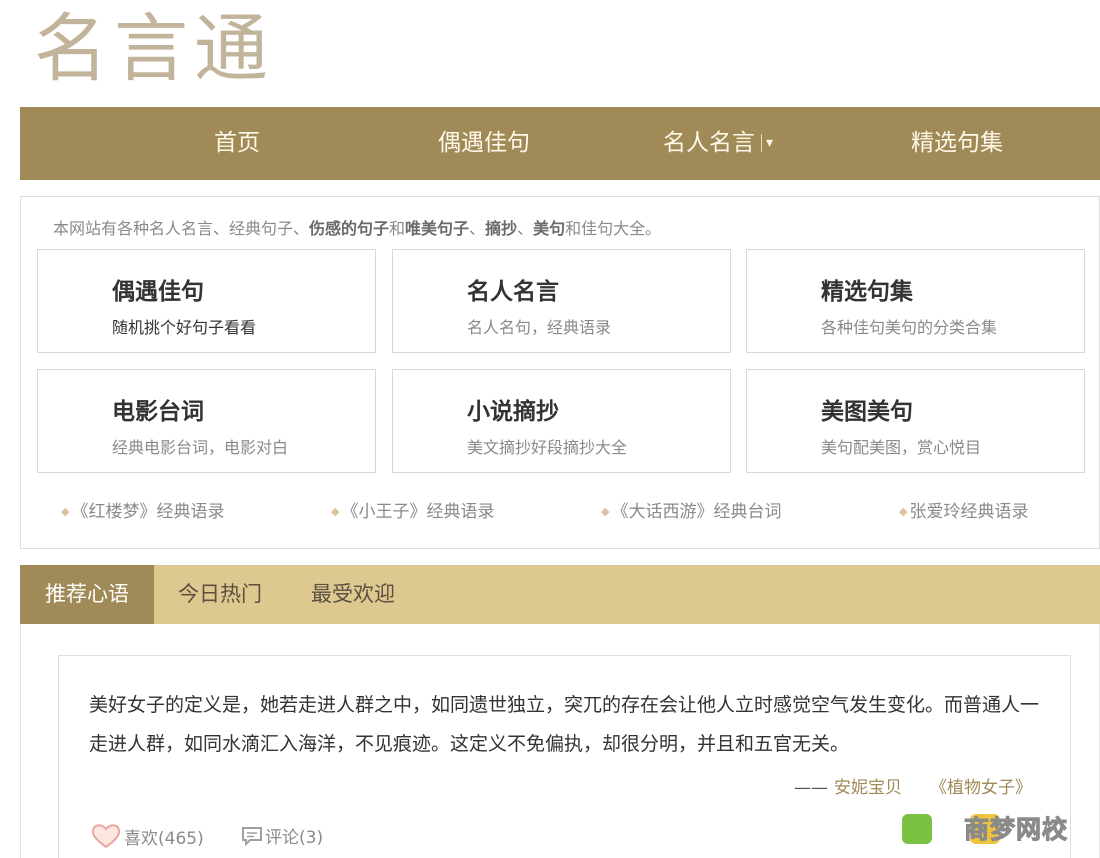 This screenshot has height=858, width=1100. What do you see at coordinates (158, 412) in the screenshot?
I see `card-title: 电影台词` at bounding box center [158, 412].